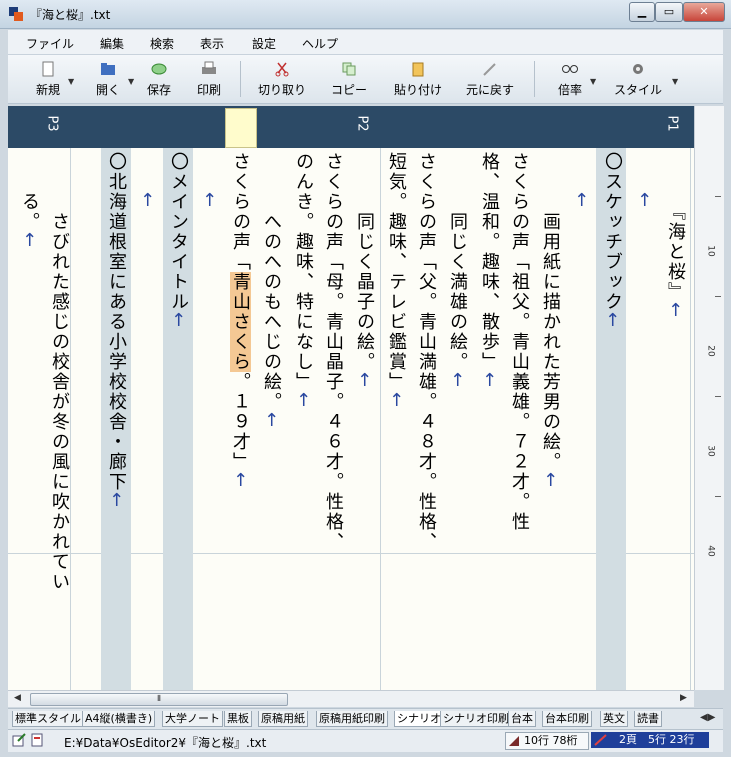 The width and height of the screenshot is (731, 757). What do you see at coordinates (238, 719) in the screenshot?
I see `tab-blackboard: 黒板` at bounding box center [238, 719].